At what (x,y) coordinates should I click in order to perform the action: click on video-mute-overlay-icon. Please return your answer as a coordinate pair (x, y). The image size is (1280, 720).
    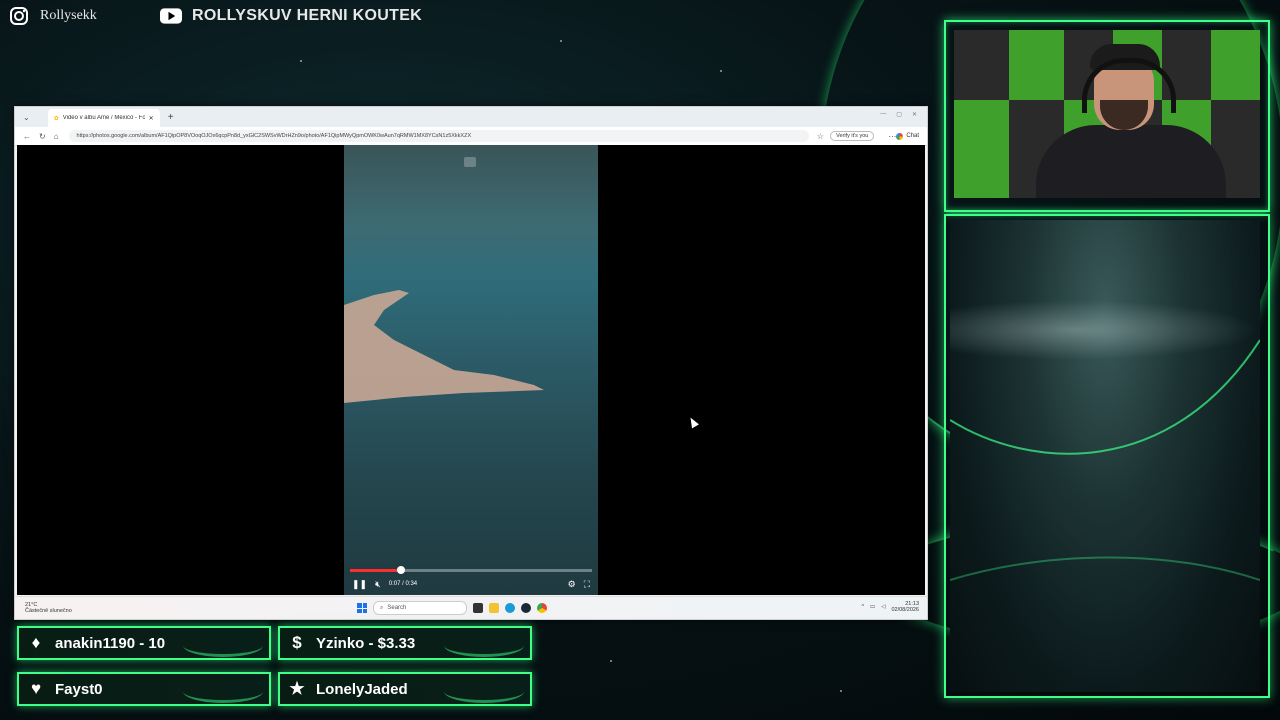
    Looking at the image, I should click on (470, 162).